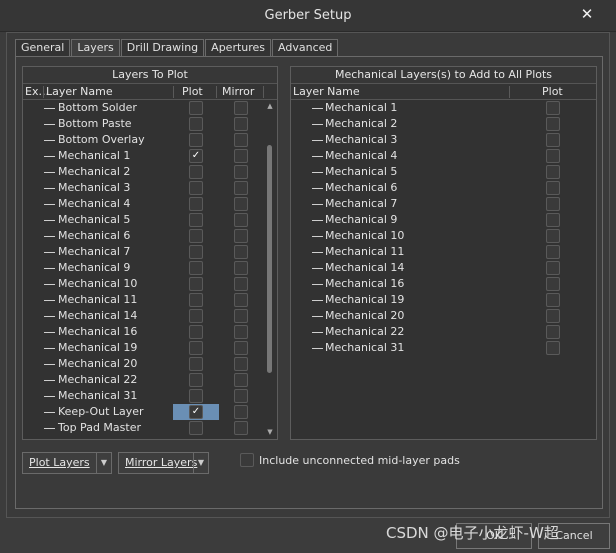 This screenshot has height=553, width=616. Describe the element at coordinates (270, 432) in the screenshot. I see `scroll-down-icon: ▼` at that location.